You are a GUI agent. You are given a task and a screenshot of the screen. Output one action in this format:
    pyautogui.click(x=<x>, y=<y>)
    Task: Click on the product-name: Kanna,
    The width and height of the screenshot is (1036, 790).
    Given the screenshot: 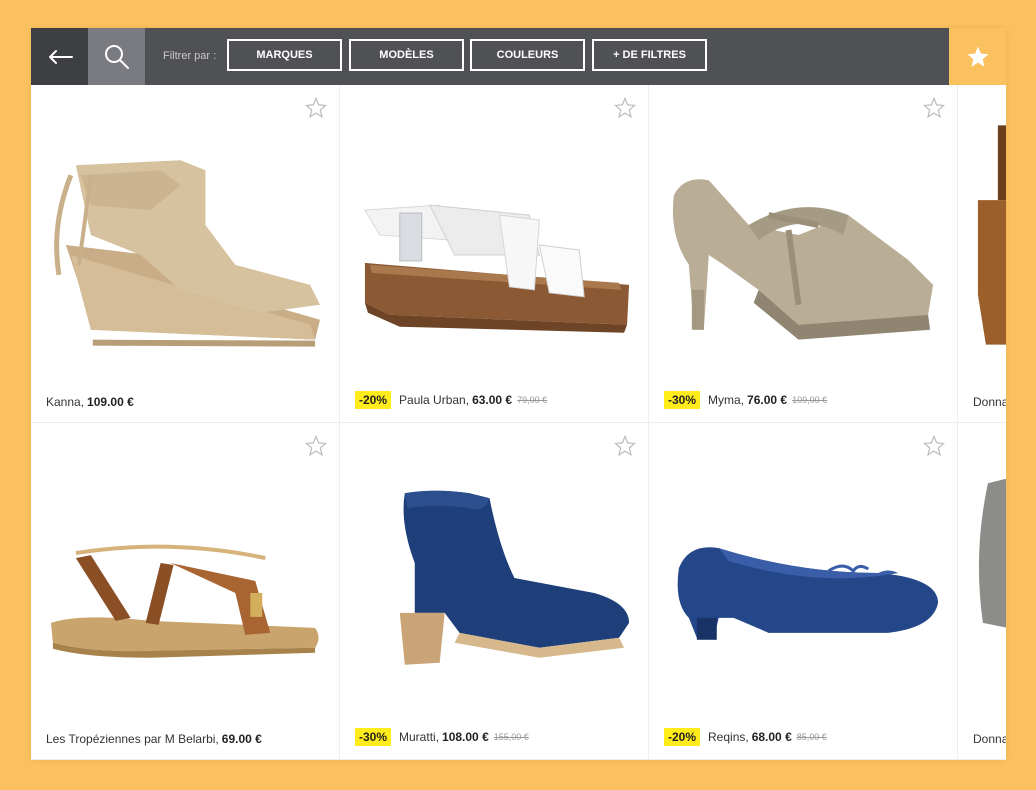 What is the action you would take?
    pyautogui.click(x=65, y=402)
    